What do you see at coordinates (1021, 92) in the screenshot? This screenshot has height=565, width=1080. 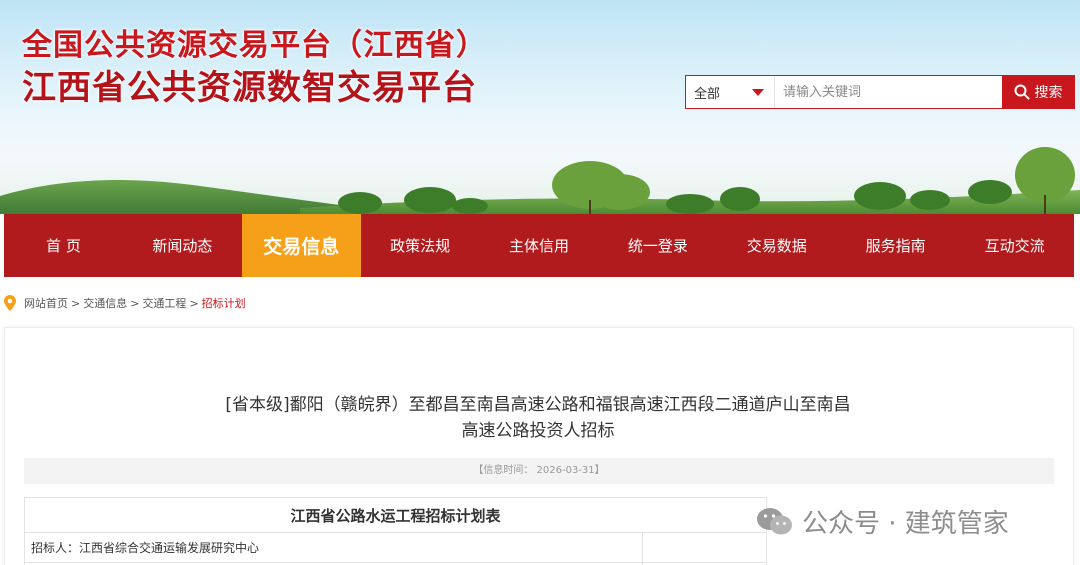 I see `search-icon` at bounding box center [1021, 92].